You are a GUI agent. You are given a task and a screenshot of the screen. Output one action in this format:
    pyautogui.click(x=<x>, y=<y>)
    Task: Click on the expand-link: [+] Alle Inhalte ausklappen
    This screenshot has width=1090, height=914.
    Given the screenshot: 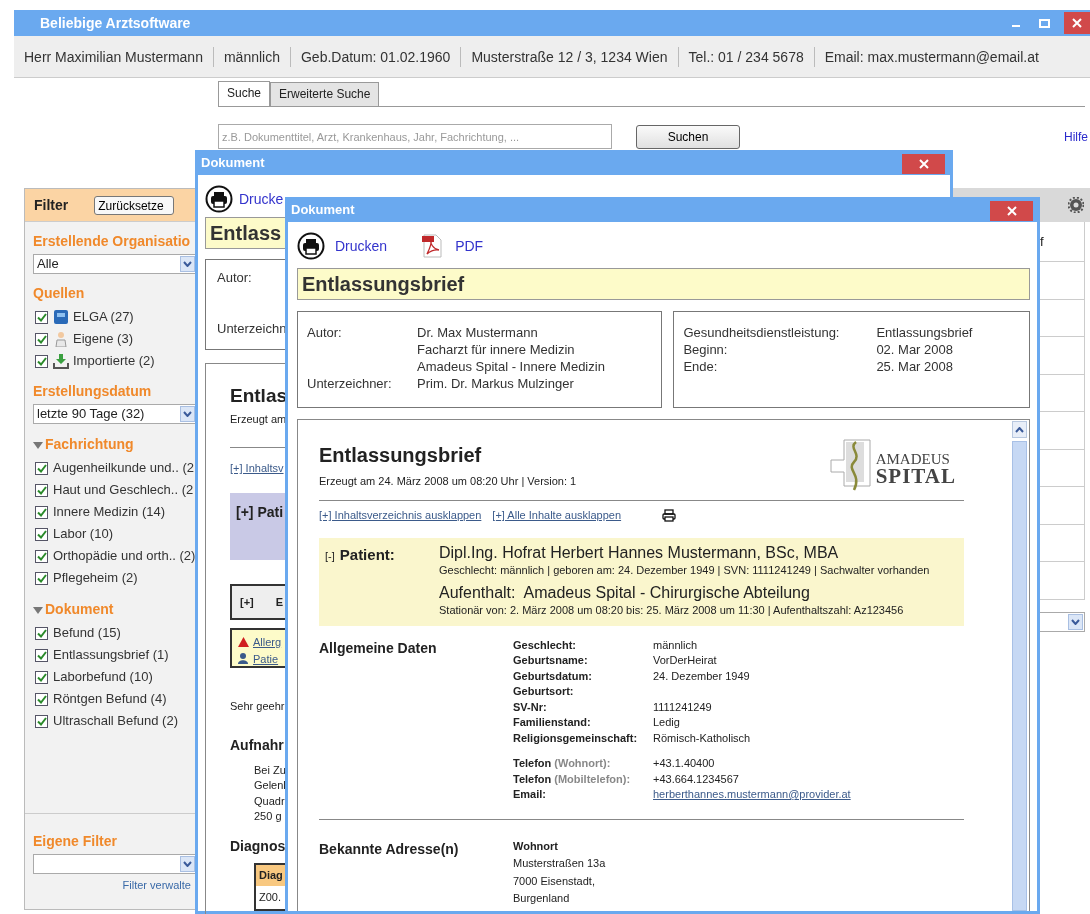 What is the action you would take?
    pyautogui.click(x=557, y=515)
    